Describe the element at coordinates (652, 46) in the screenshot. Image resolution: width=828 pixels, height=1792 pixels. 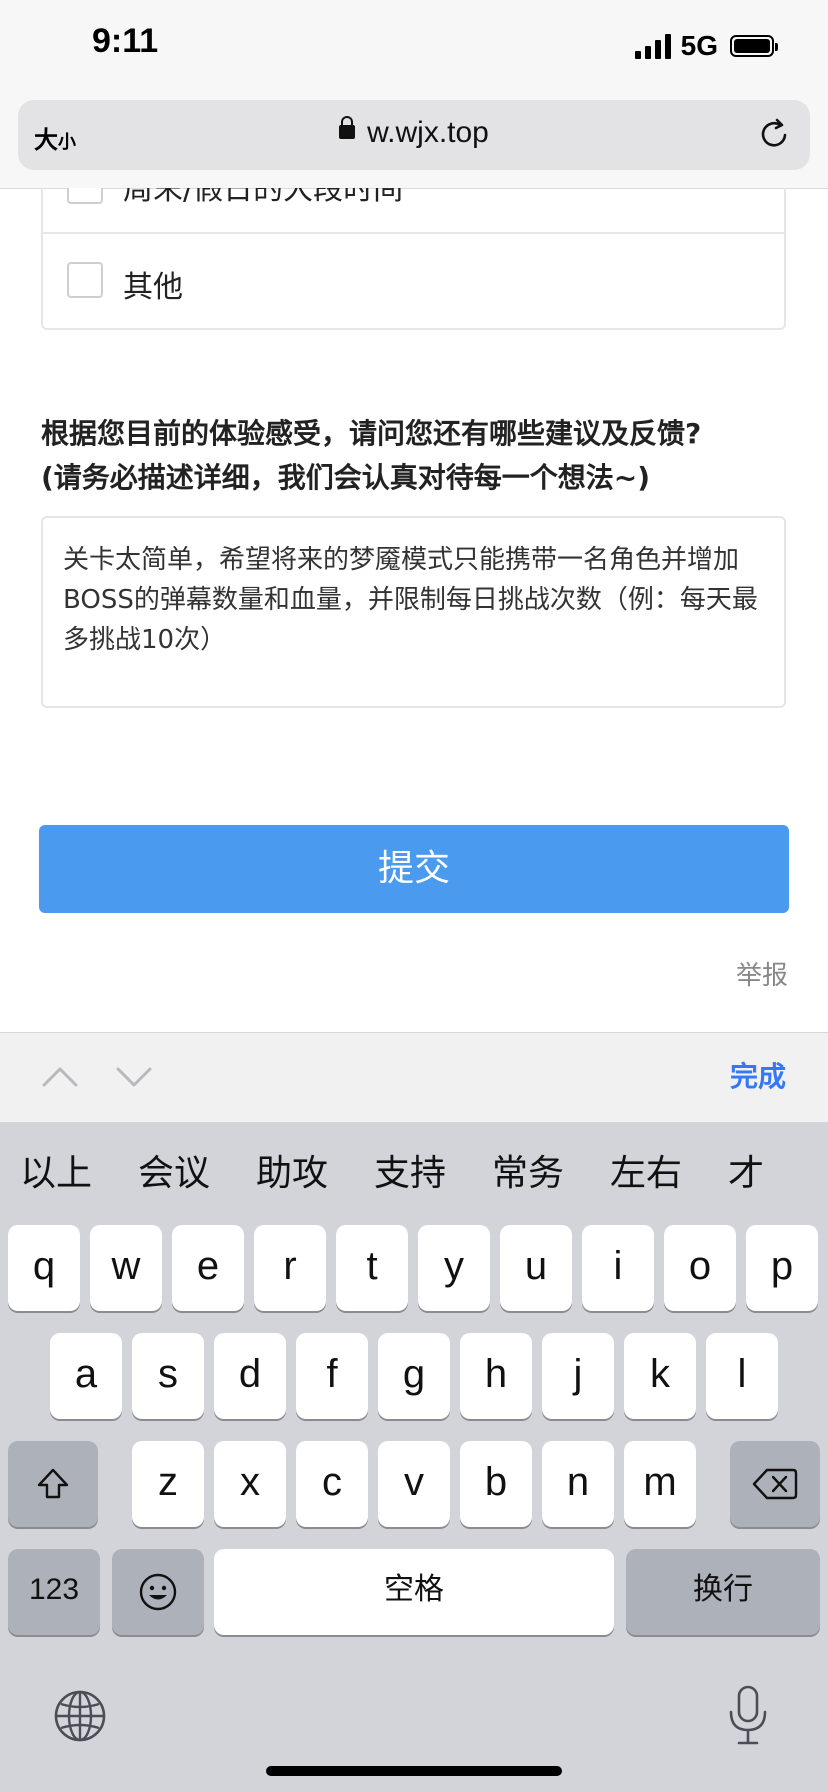
I see `cellular-signal-icon` at that location.